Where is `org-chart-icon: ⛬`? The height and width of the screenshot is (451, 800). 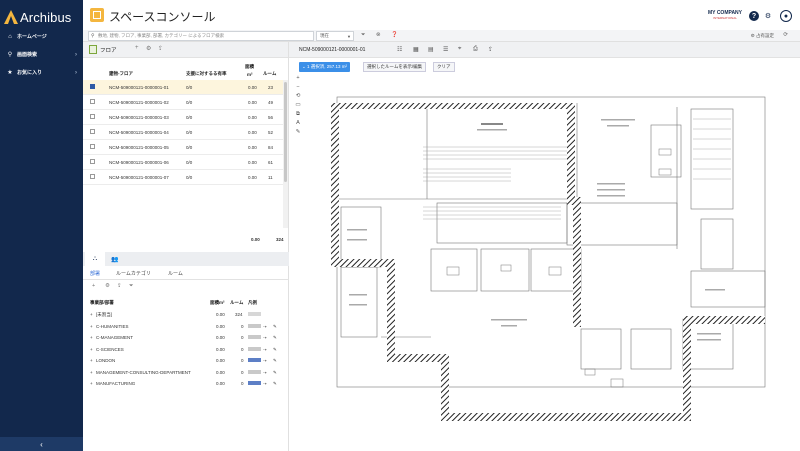 org-chart-icon: ⛬ is located at coordinates (95, 258).